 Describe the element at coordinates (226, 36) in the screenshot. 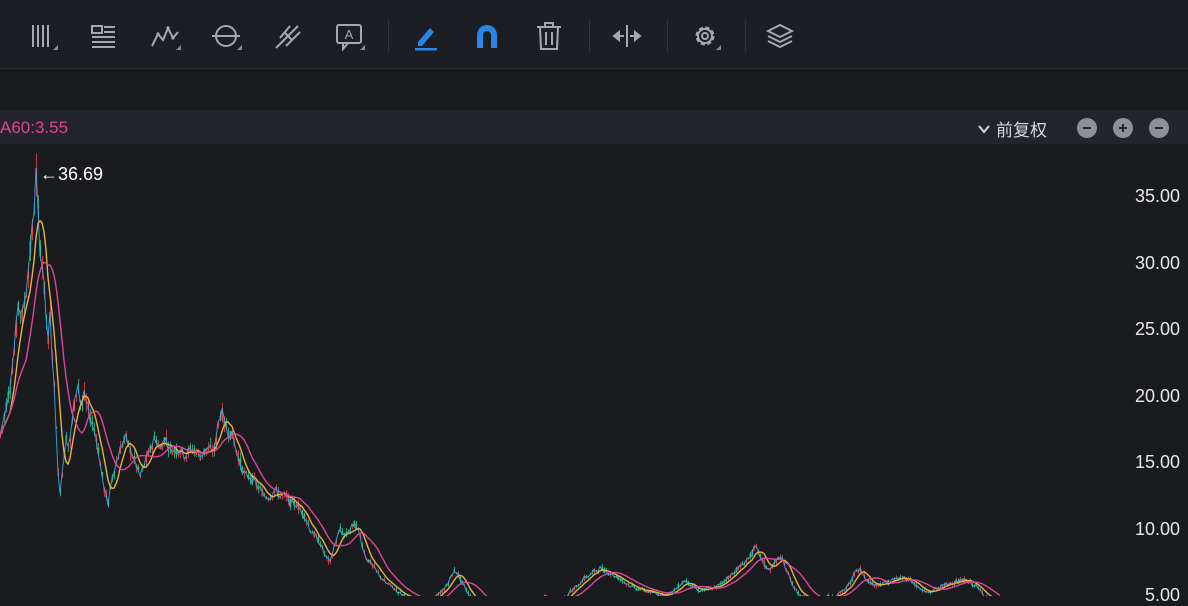

I see `circle-icon` at that location.